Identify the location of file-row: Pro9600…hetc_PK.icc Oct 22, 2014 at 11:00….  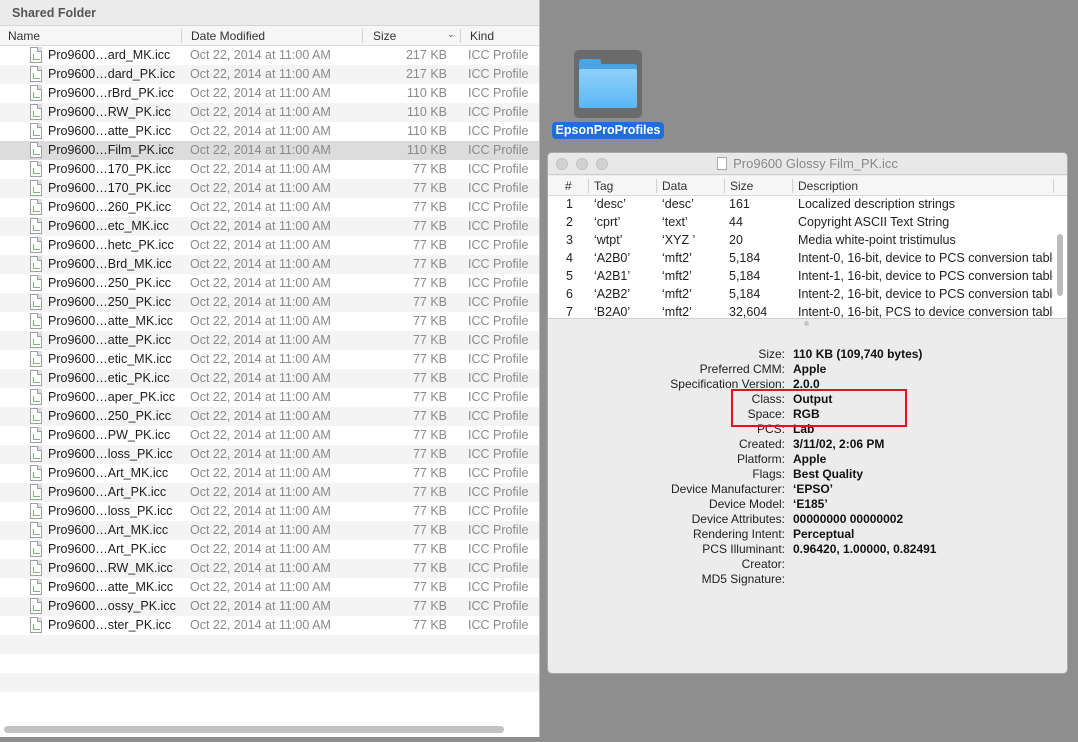
(269, 245).